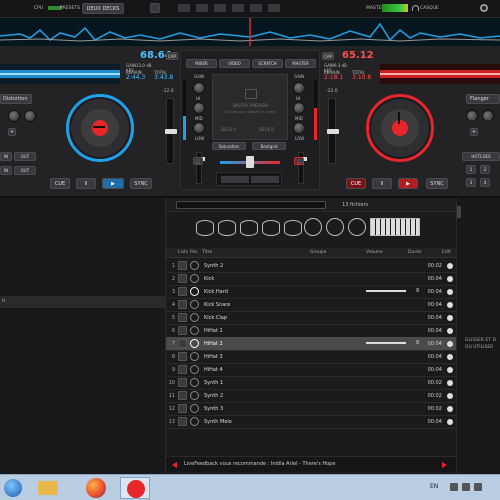  I want to click on overview-waveform, so click(250, 32).